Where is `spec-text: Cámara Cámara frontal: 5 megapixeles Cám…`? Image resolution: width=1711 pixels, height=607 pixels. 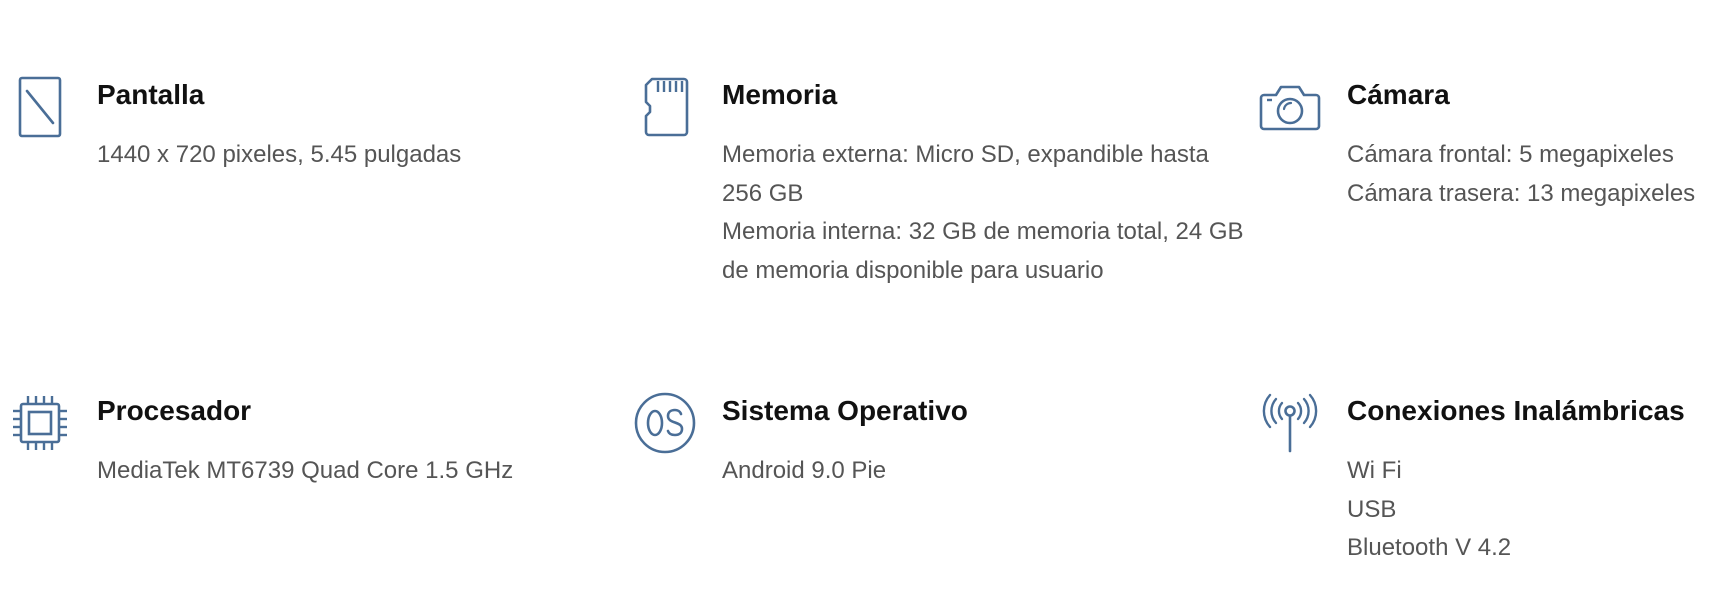
spec-text: Cámara Cámara frontal: 5 megapixeles Cám… is located at coordinates (1528, 142).